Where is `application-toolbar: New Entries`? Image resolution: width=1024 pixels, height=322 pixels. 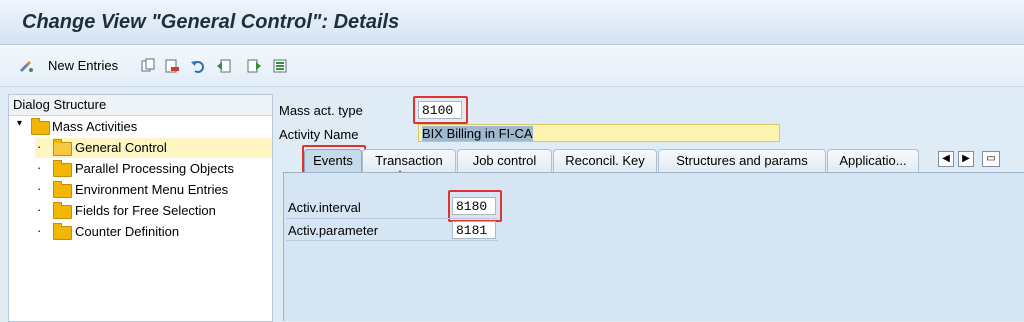 application-toolbar: New Entries is located at coordinates (512, 66).